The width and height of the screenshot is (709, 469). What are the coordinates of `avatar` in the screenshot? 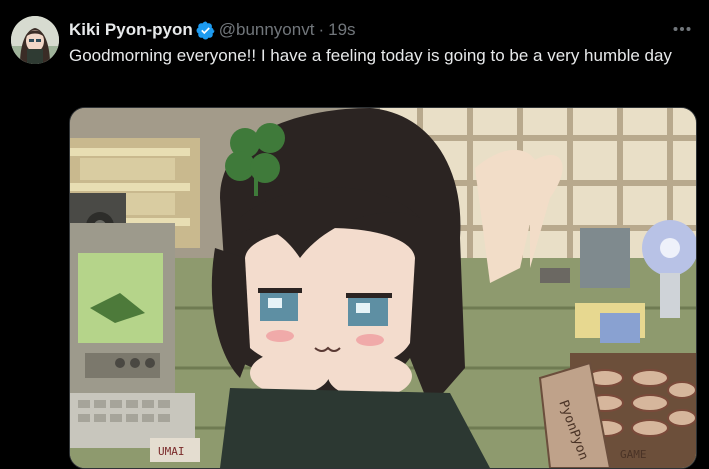 It's located at (35, 40).